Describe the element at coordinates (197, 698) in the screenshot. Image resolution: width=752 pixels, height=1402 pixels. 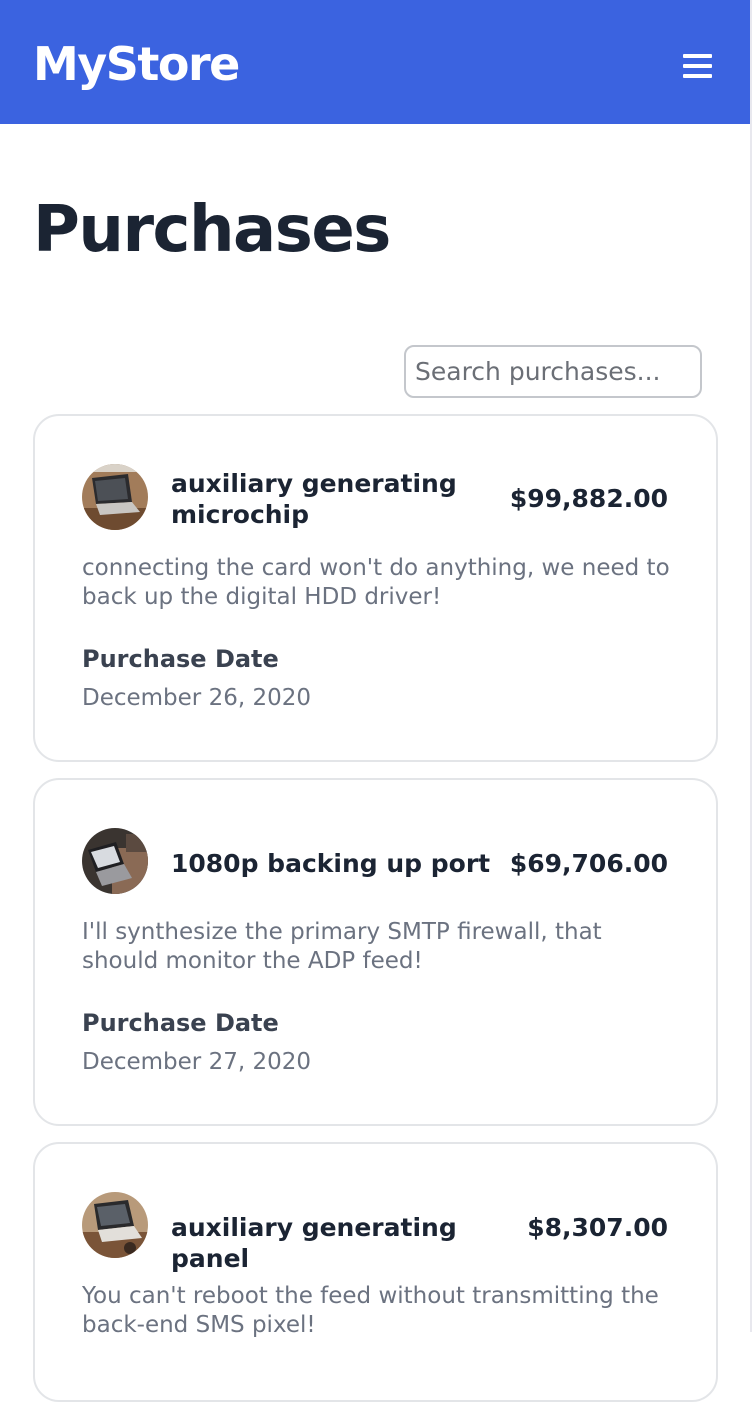
I see `purchase-date-value: December 26, 2020` at that location.